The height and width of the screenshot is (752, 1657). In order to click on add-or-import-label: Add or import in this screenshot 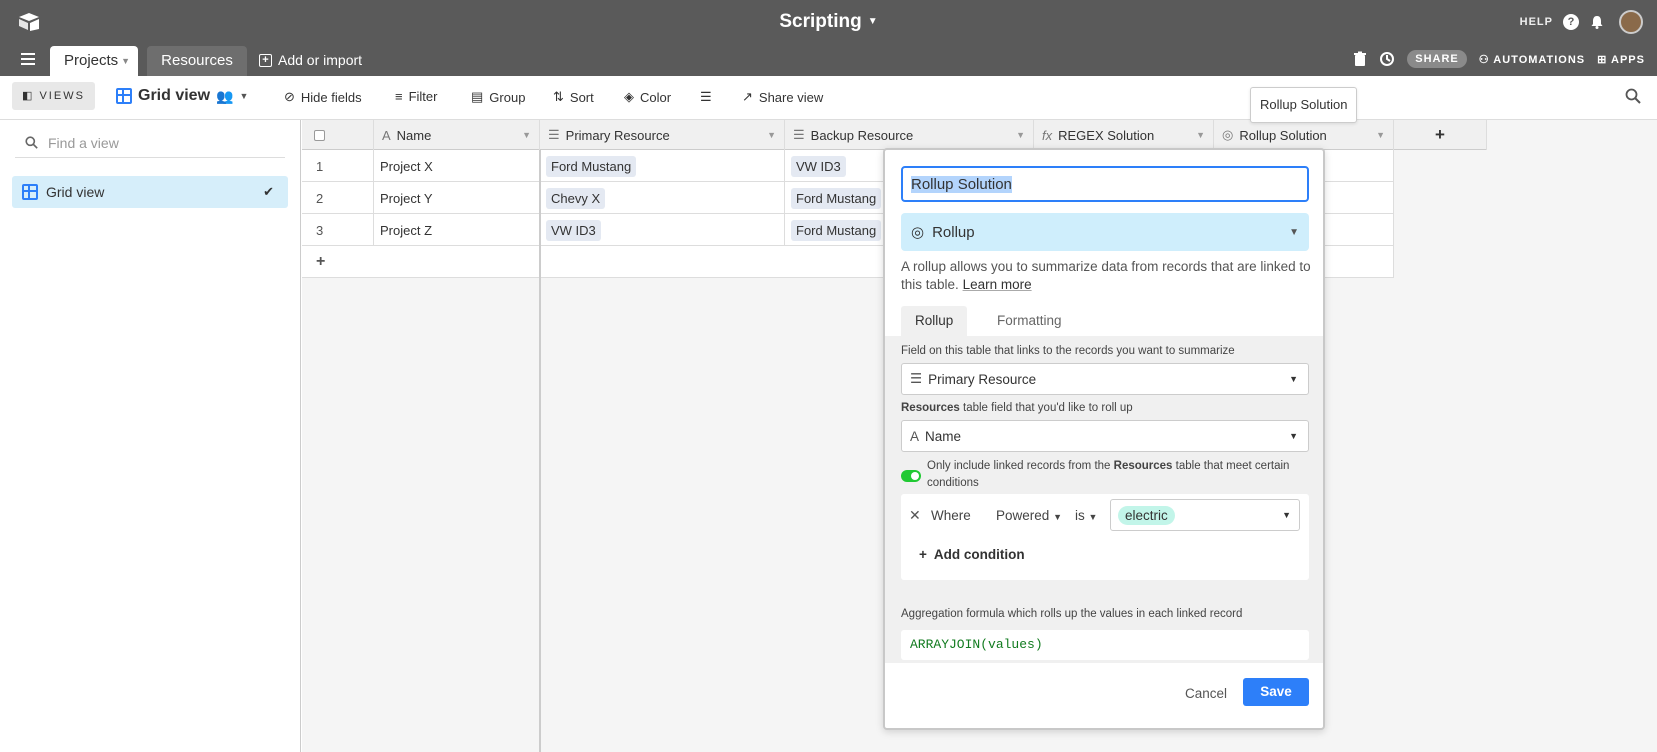, I will do `click(320, 60)`.